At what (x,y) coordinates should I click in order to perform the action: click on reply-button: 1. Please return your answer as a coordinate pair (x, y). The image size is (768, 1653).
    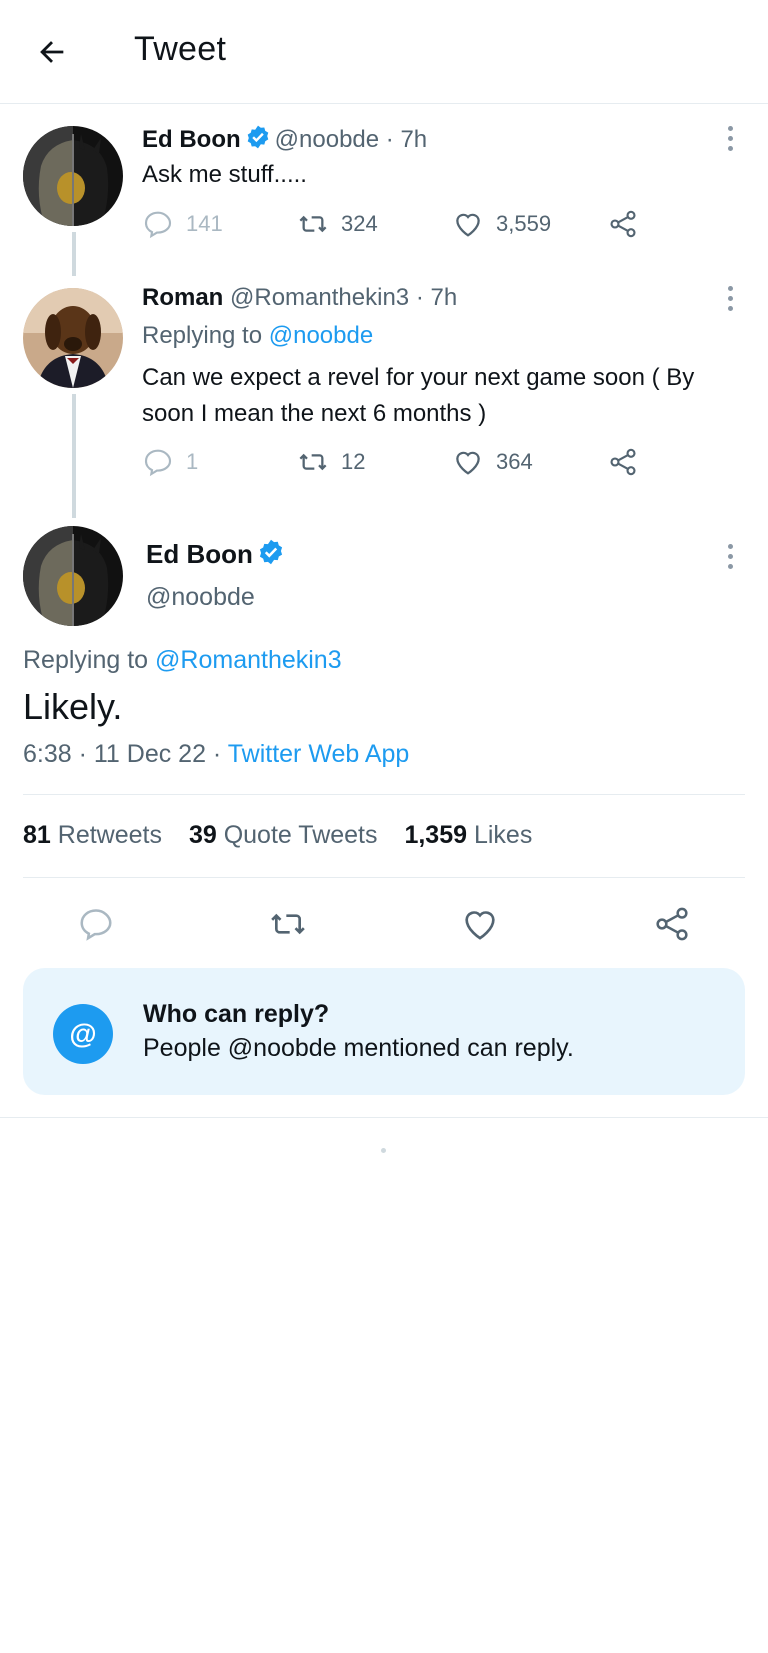
    Looking at the image, I should click on (170, 462).